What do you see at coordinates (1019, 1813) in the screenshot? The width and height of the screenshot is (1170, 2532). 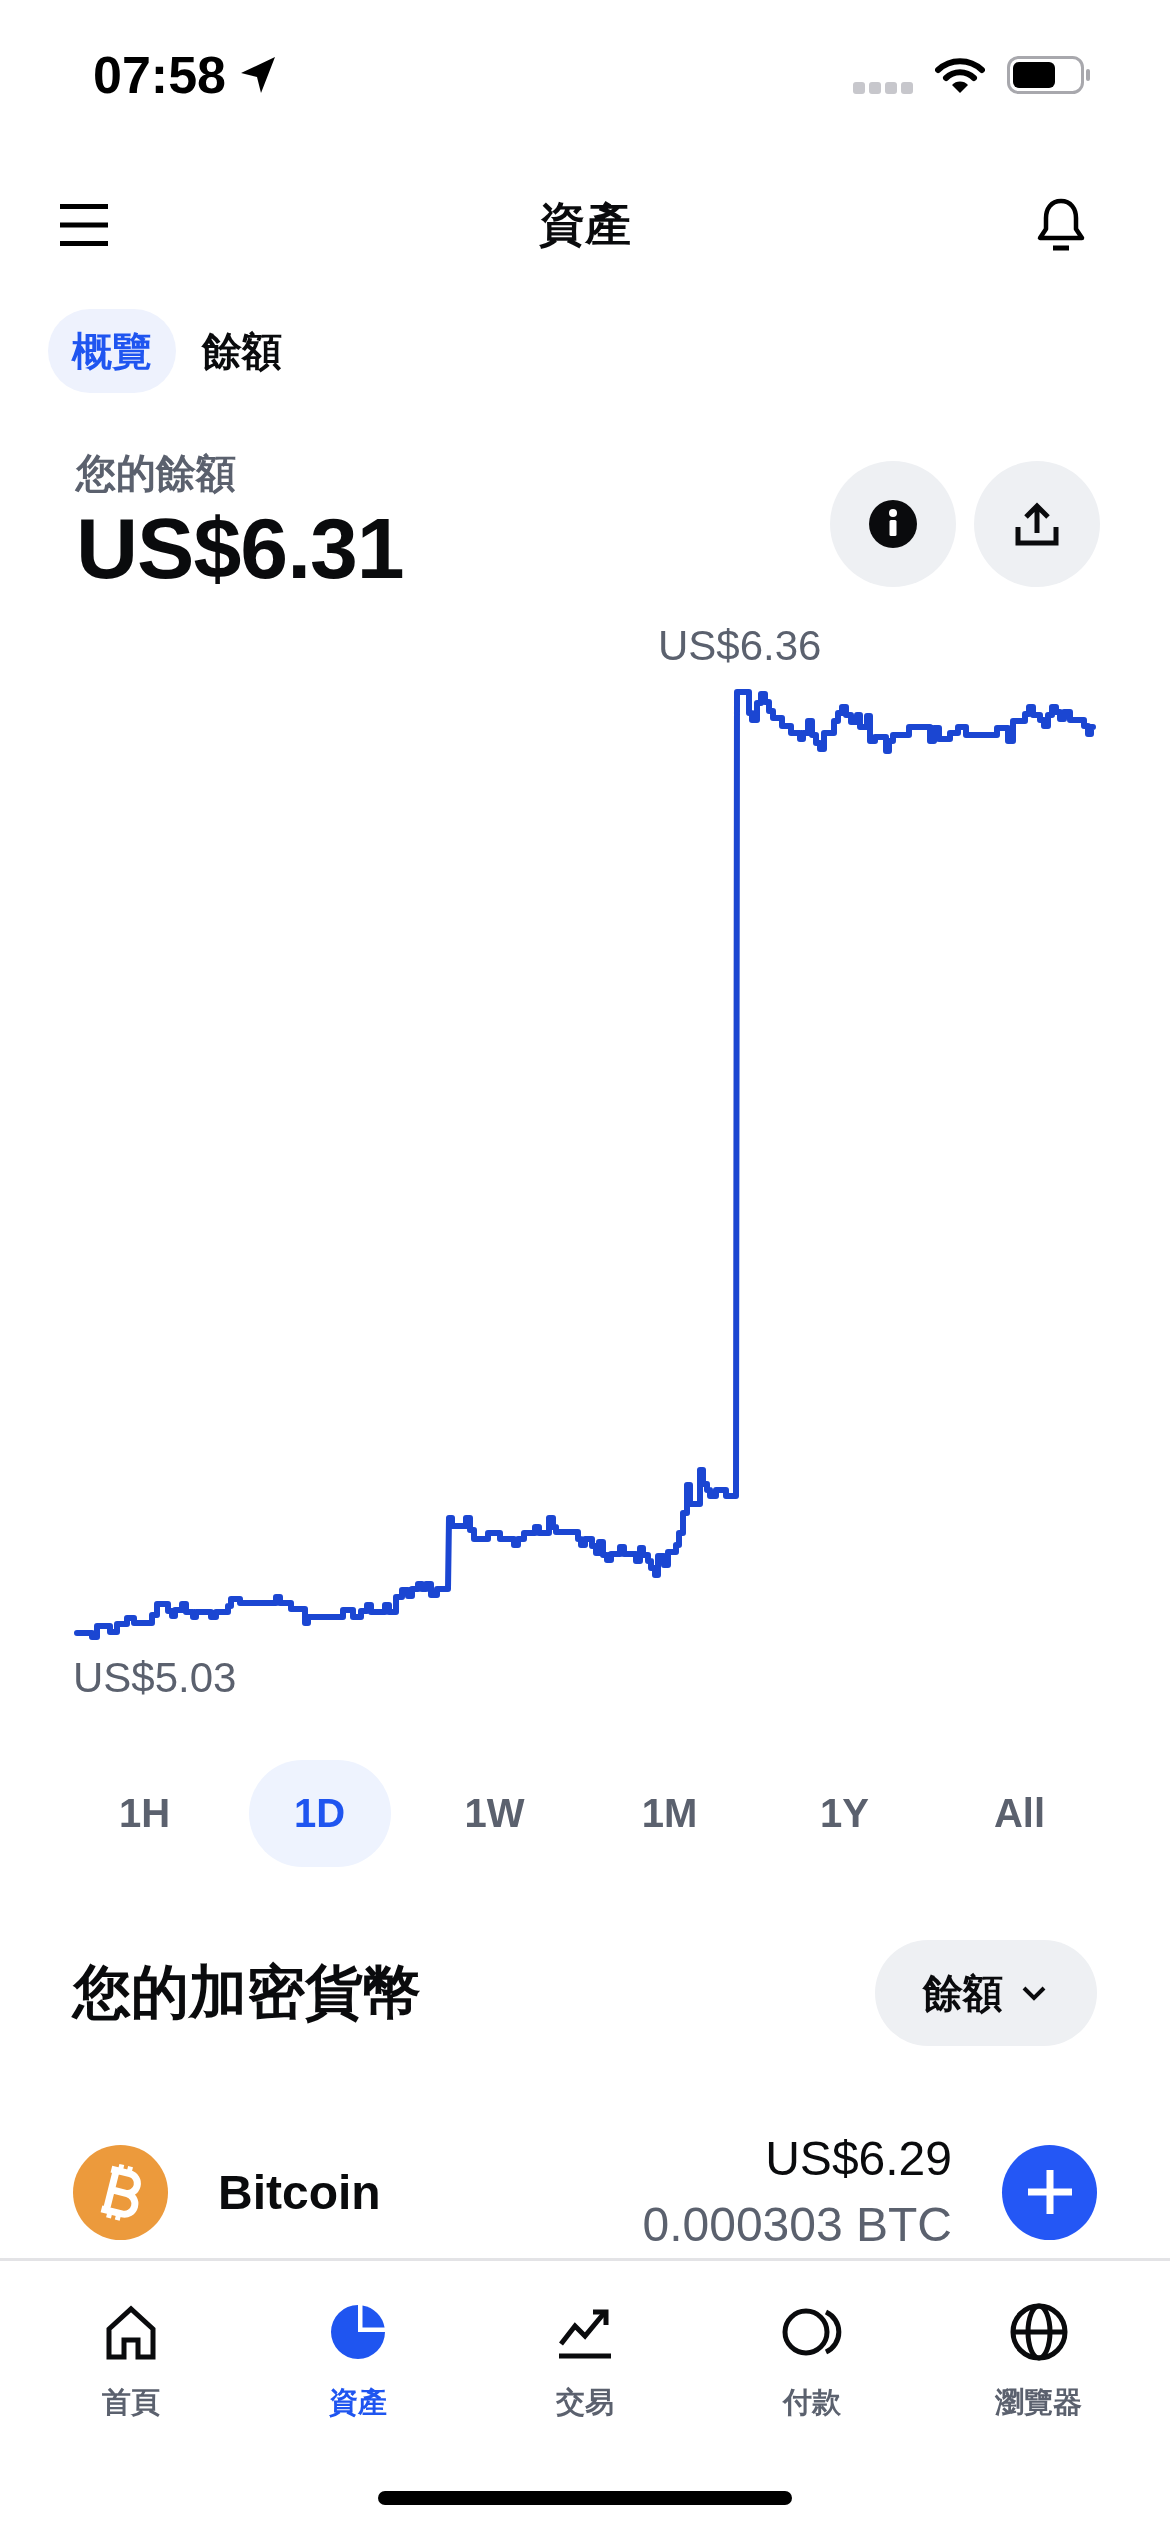 I see `time-range-tab: All` at bounding box center [1019, 1813].